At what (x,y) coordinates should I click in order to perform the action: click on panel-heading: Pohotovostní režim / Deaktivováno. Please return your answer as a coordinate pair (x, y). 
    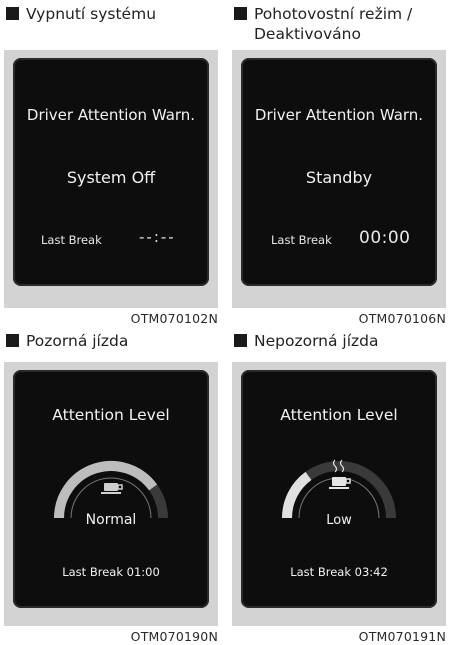
    Looking at the image, I should click on (322, 24).